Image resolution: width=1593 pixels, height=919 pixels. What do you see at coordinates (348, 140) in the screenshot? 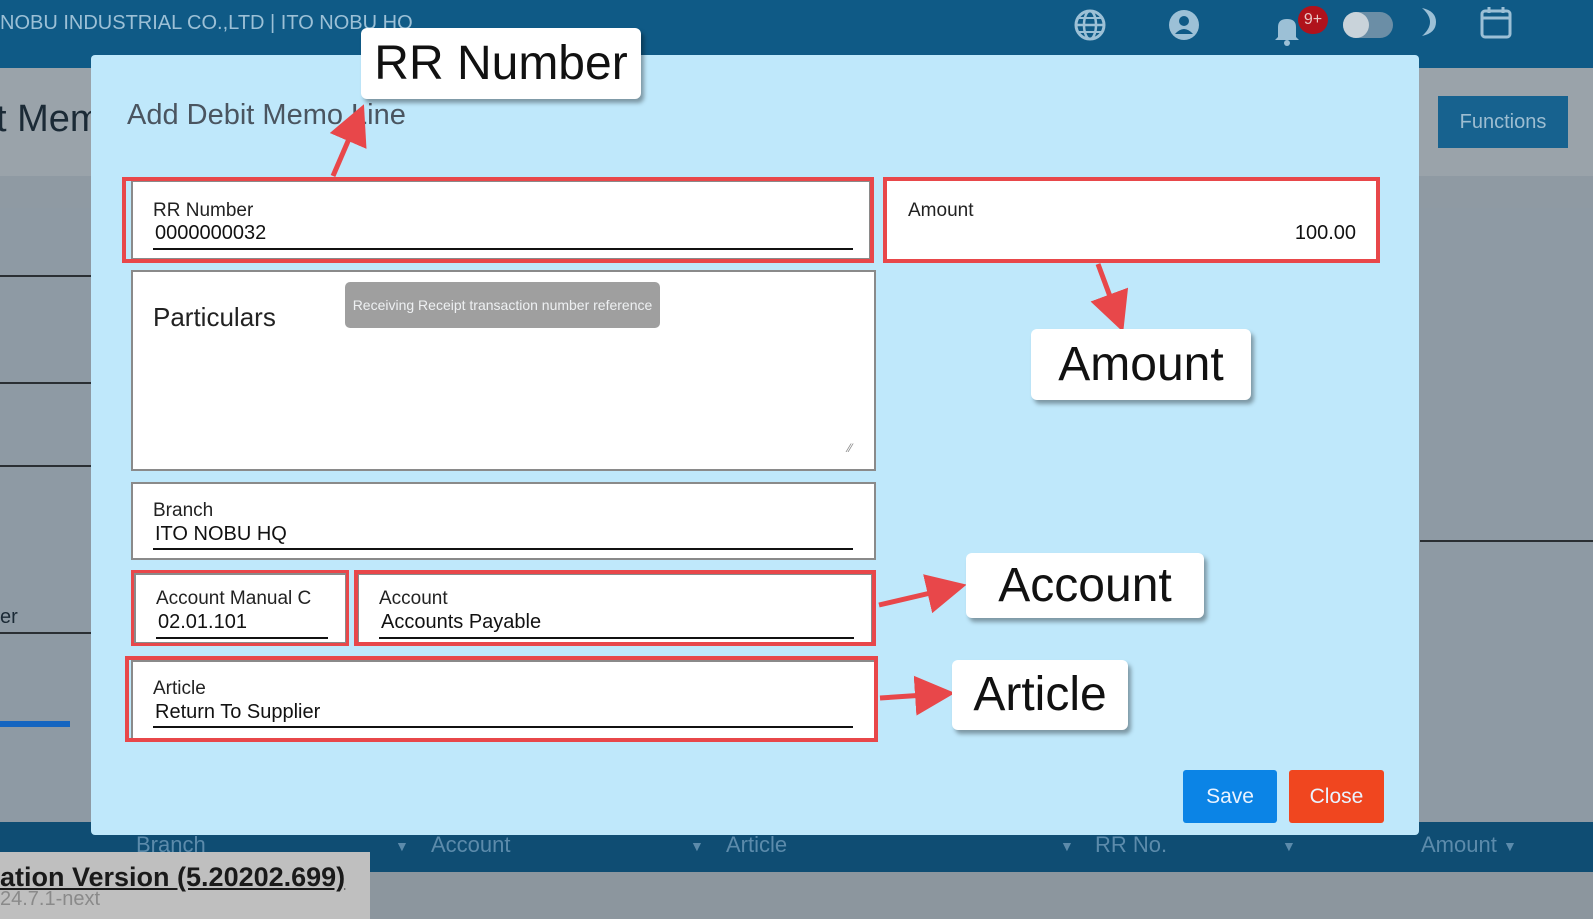
I see `arrow-rr-number` at bounding box center [348, 140].